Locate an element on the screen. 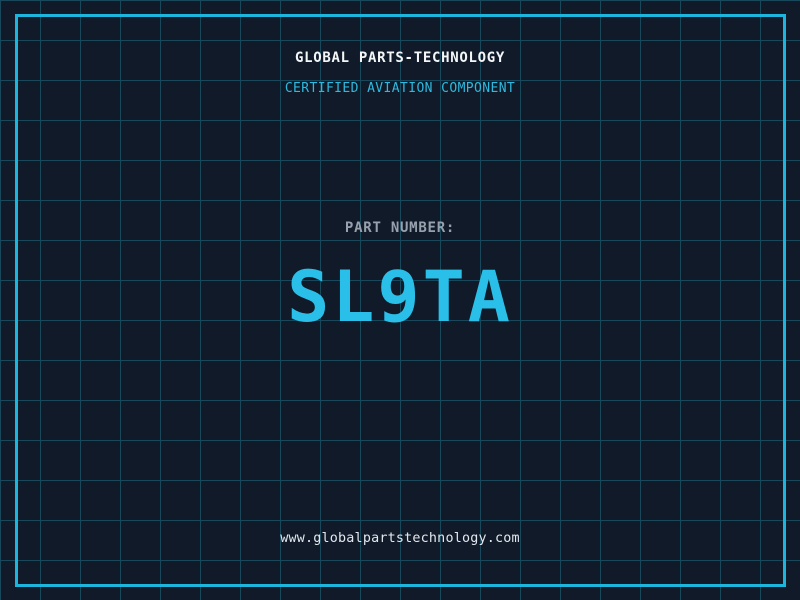  certification-subtitle: CERTIFIED AVIATION COMPONENT is located at coordinates (400, 88).